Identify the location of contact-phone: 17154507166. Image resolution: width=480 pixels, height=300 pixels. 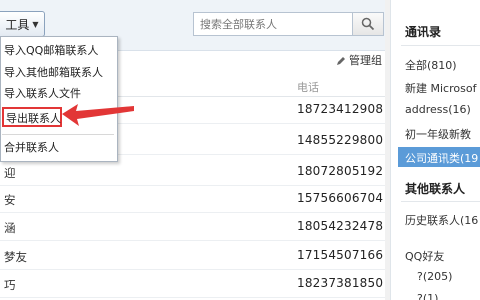
(340, 255).